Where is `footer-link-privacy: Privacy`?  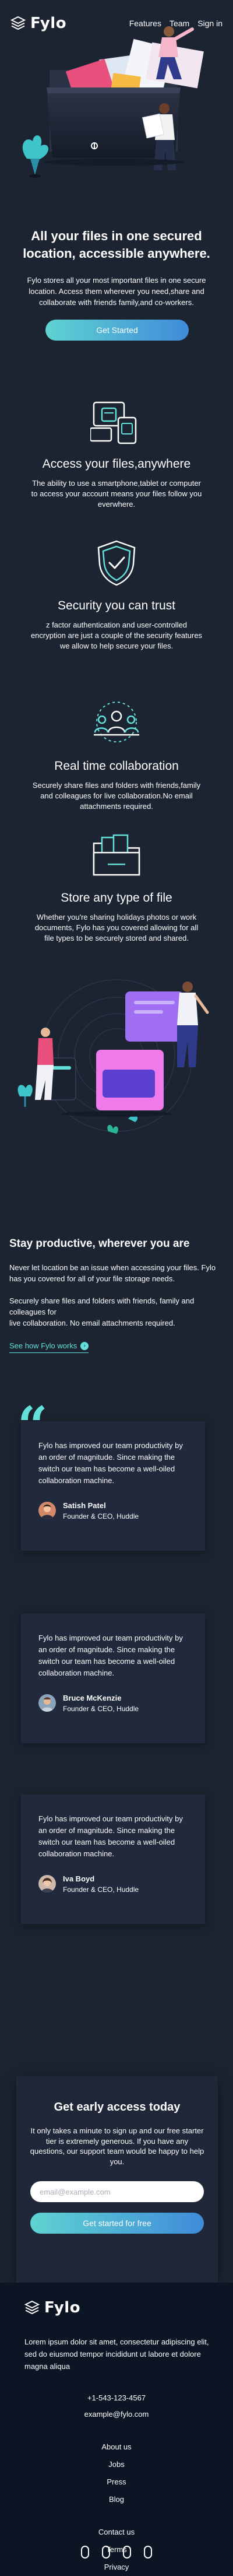 footer-link-privacy: Privacy is located at coordinates (116, 2567).